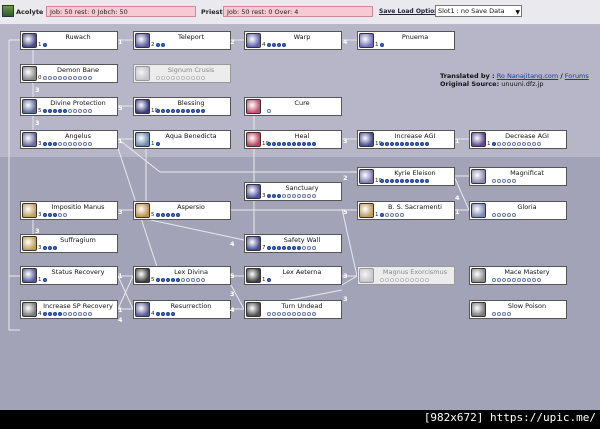 Image resolution: width=600 pixels, height=429 pixels. I want to click on skill-gloria: Gloria, so click(518, 210).